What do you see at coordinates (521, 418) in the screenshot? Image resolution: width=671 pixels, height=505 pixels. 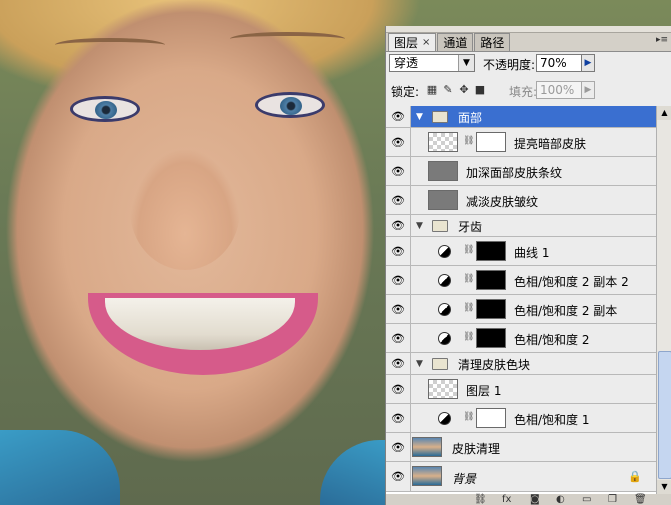 I see `layer-row: 👁 ⛓ 色相/饱和度 1` at bounding box center [521, 418].